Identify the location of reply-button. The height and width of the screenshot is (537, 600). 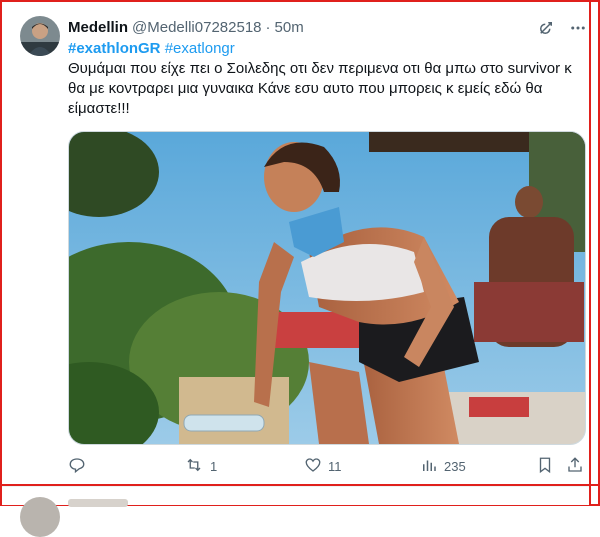
(80, 466).